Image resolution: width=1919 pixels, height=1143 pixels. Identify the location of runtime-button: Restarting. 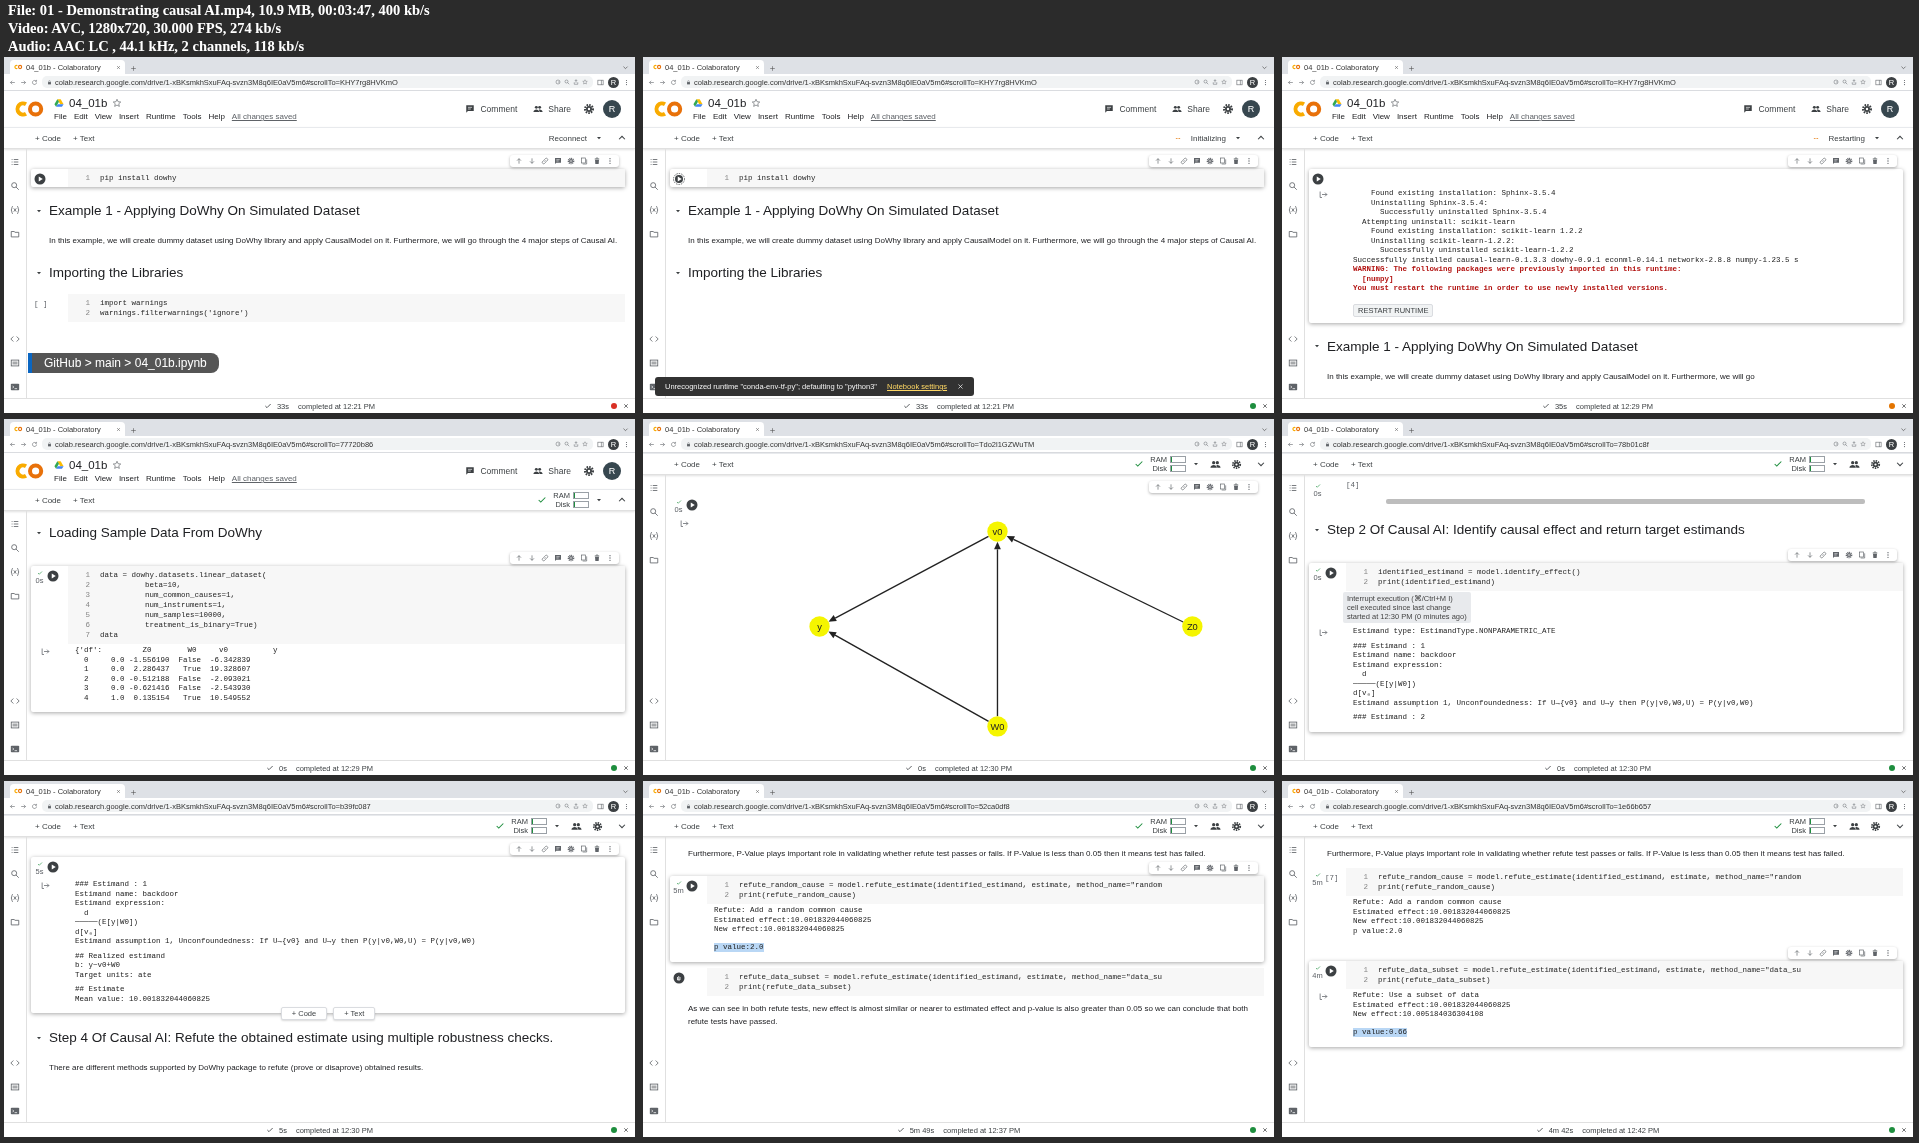
(1846, 138).